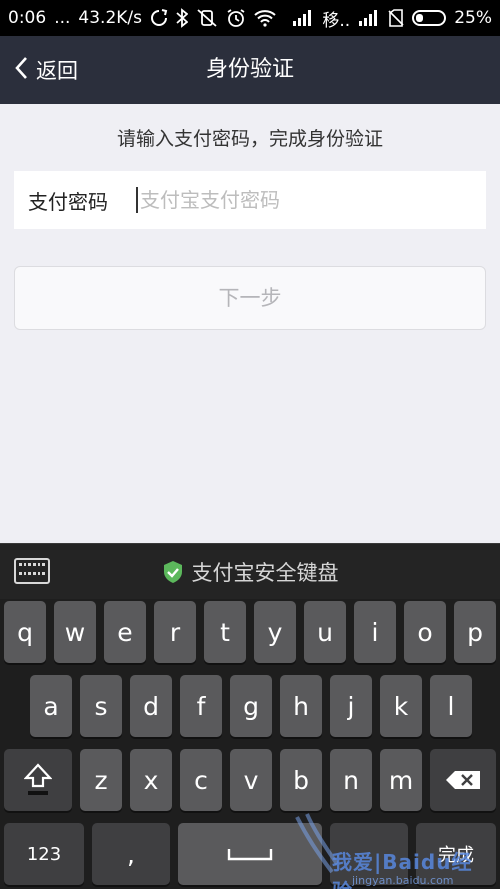  Describe the element at coordinates (27, 18) in the screenshot. I see `status-time: 0:06` at that location.